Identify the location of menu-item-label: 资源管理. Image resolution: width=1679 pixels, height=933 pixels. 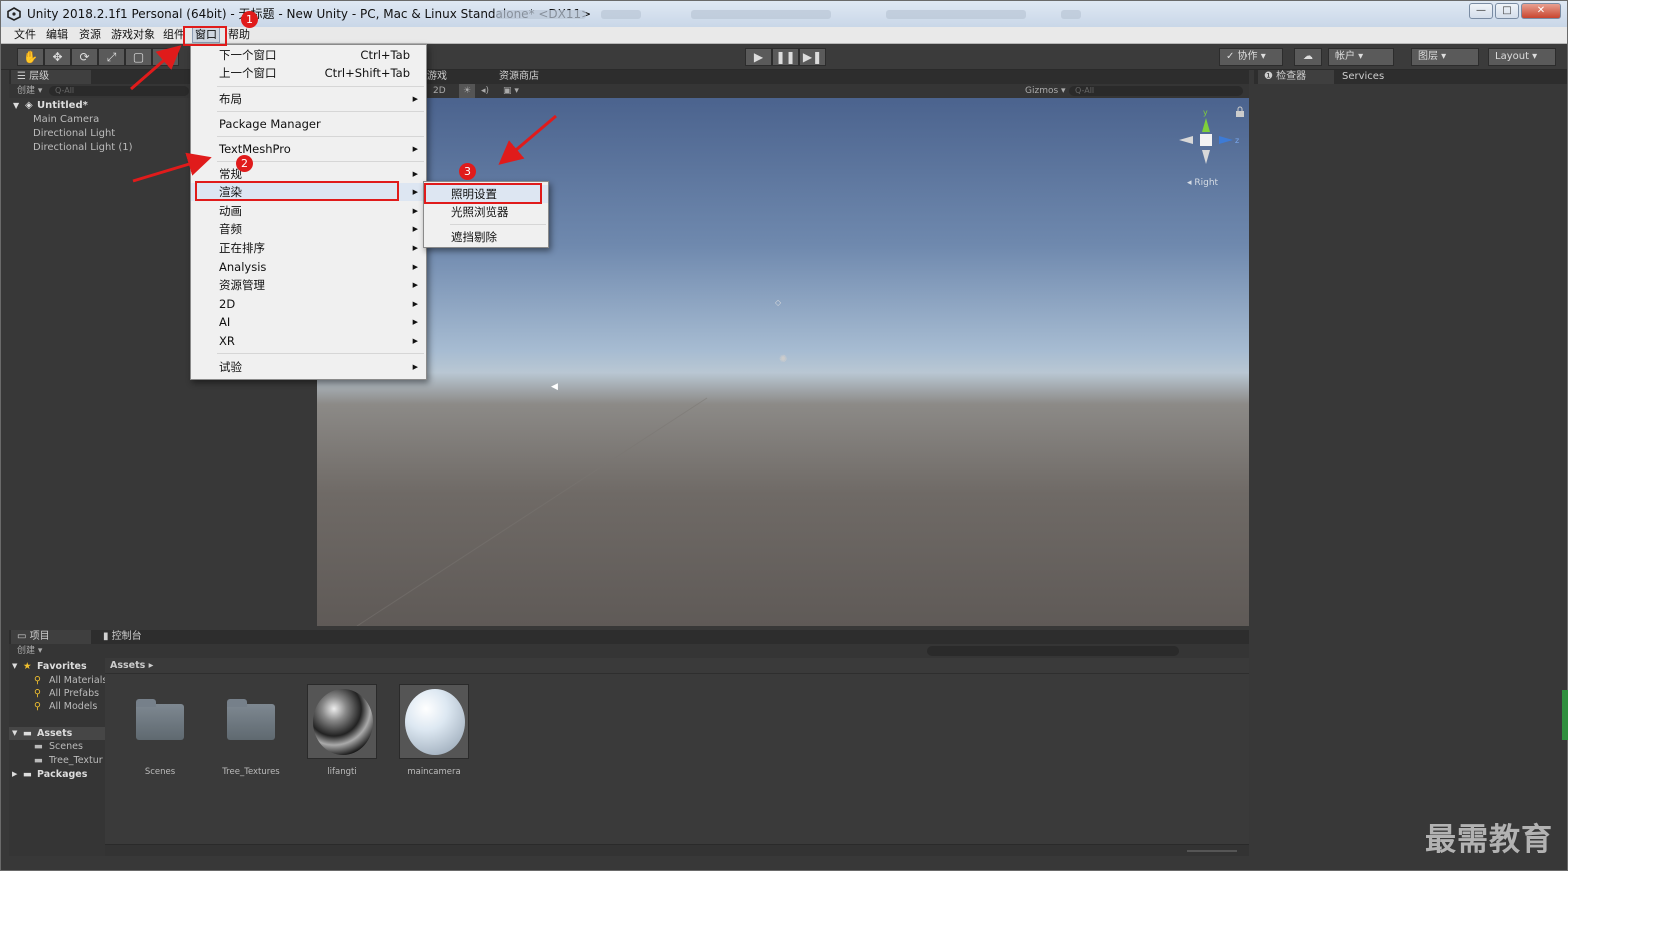
(242, 285).